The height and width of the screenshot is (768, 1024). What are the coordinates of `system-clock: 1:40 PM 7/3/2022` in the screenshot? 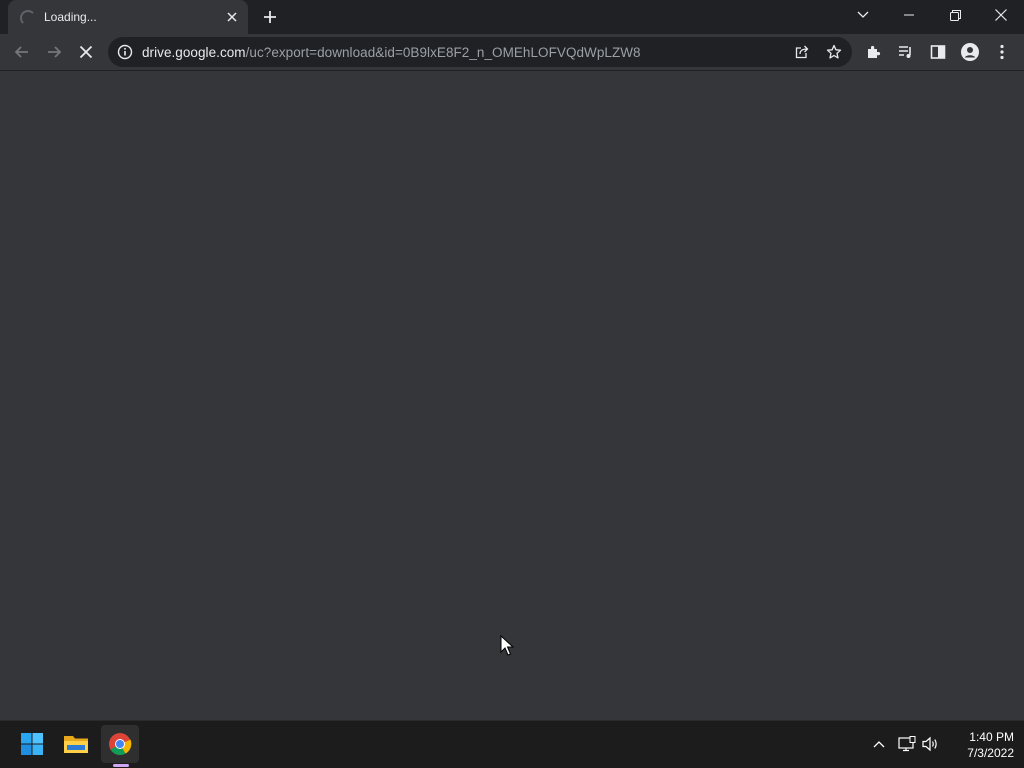 It's located at (979, 745).